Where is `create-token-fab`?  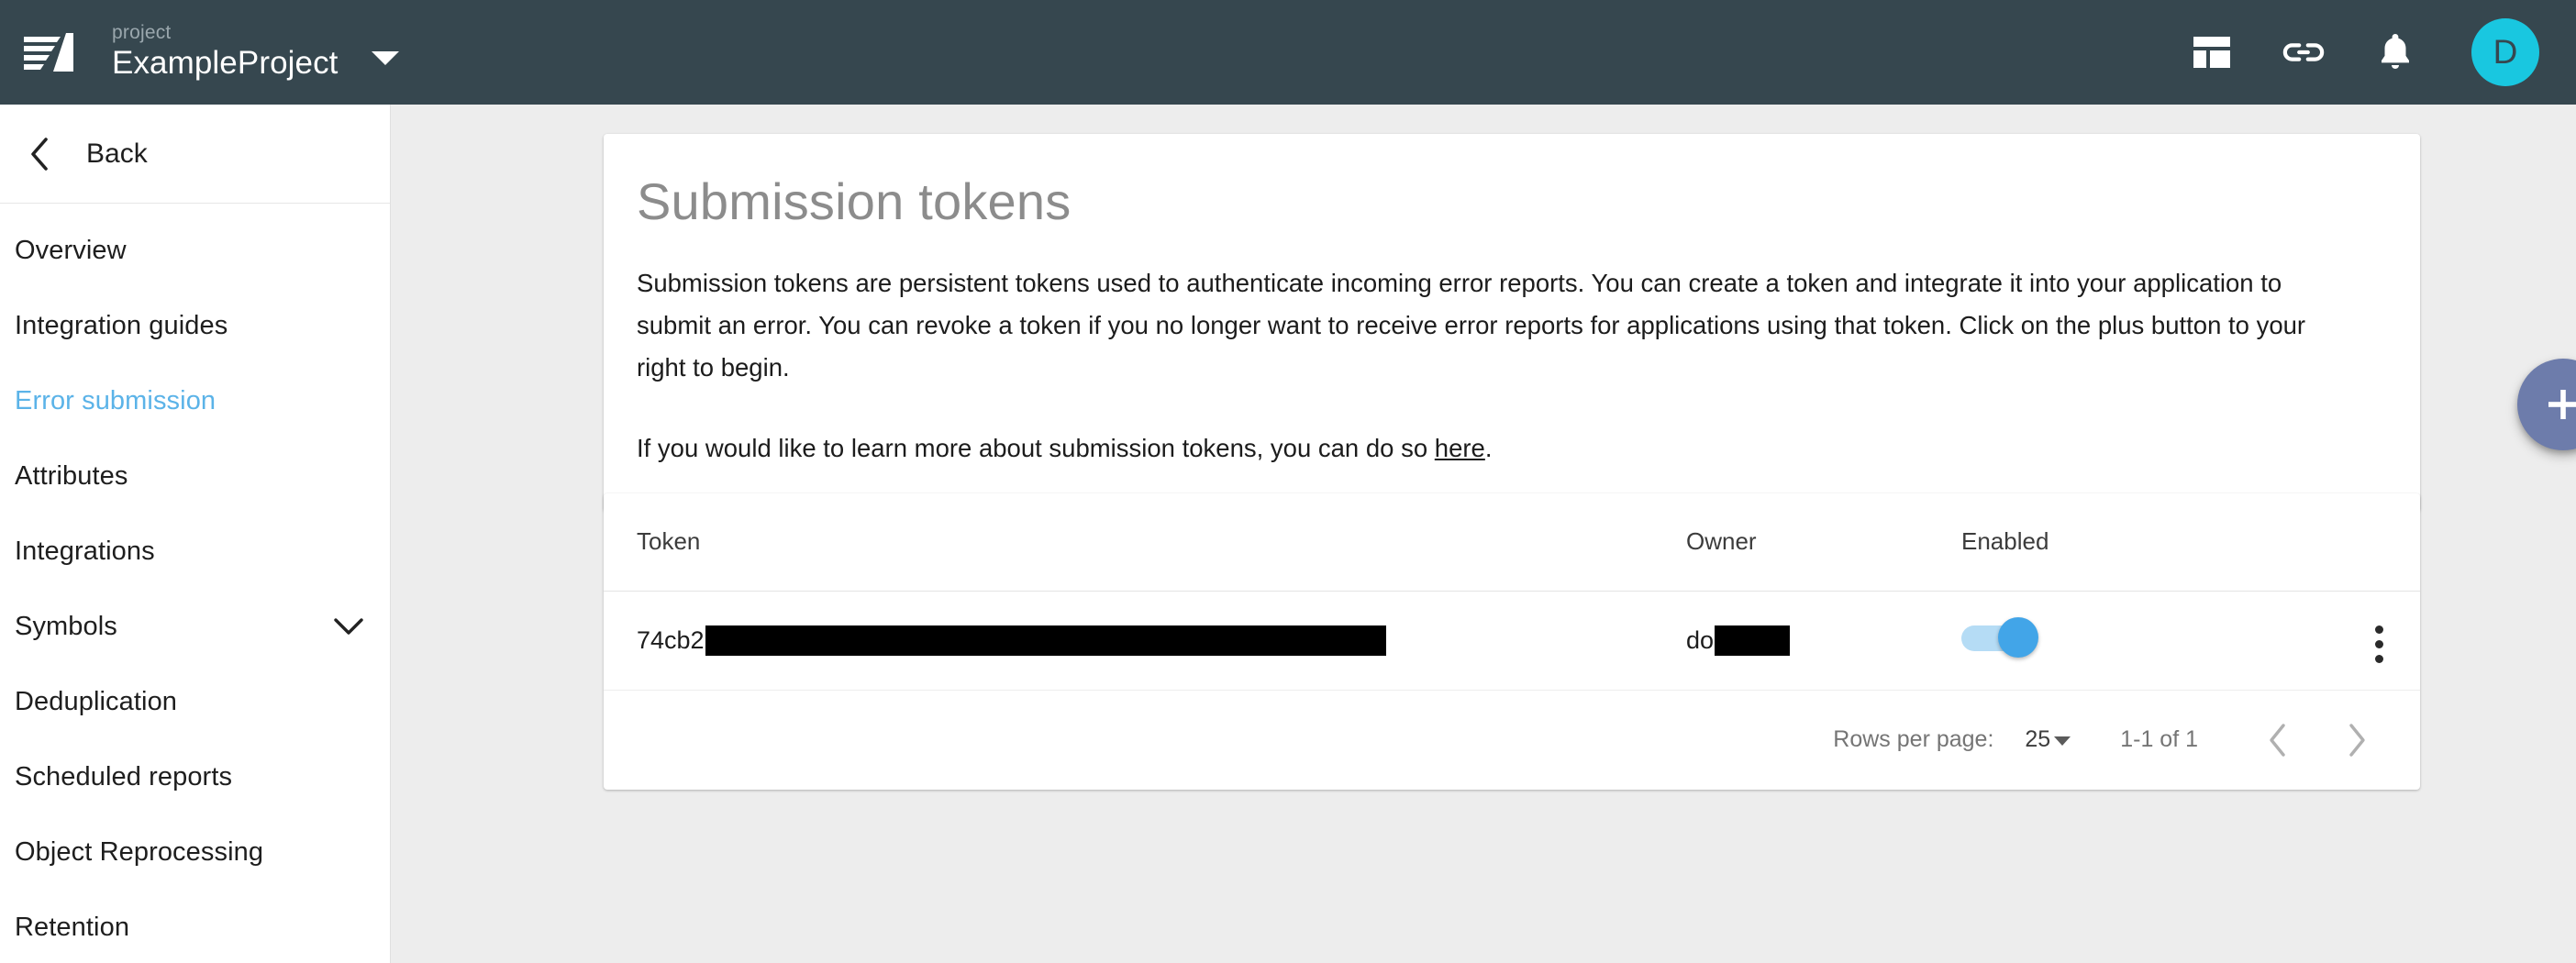 create-token-fab is located at coordinates (2546, 404).